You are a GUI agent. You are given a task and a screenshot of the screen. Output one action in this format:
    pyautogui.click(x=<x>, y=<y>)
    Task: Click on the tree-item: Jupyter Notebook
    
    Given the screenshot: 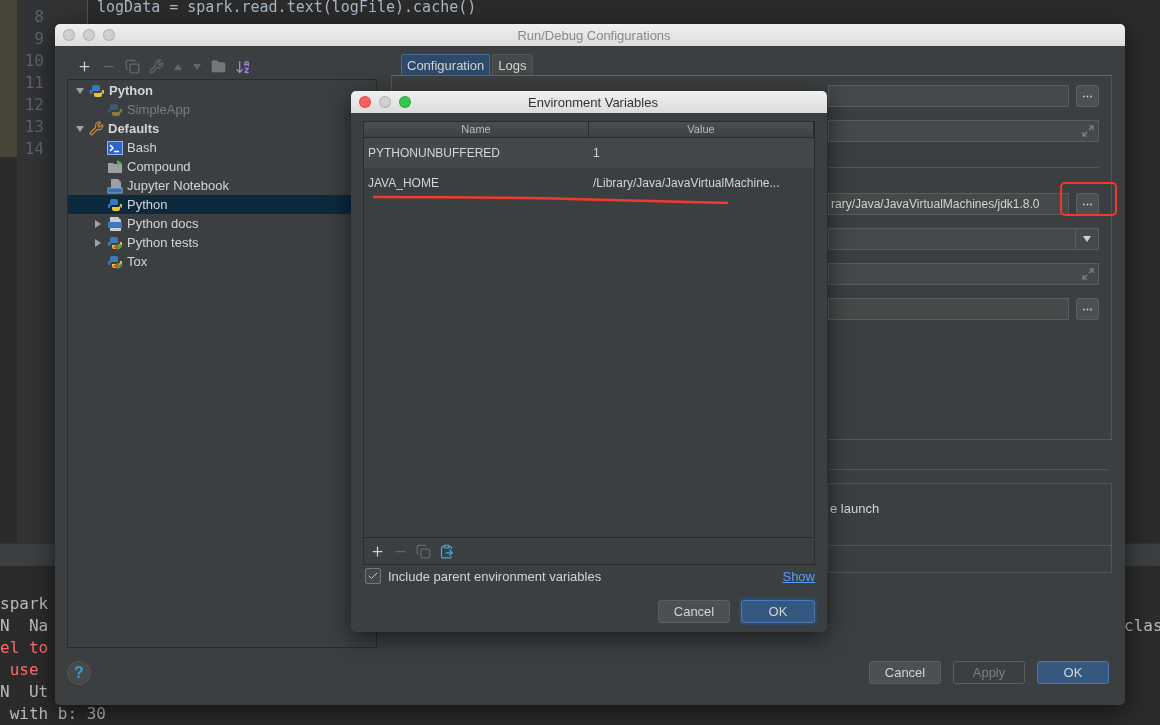 What is the action you would take?
    pyautogui.click(x=150, y=185)
    